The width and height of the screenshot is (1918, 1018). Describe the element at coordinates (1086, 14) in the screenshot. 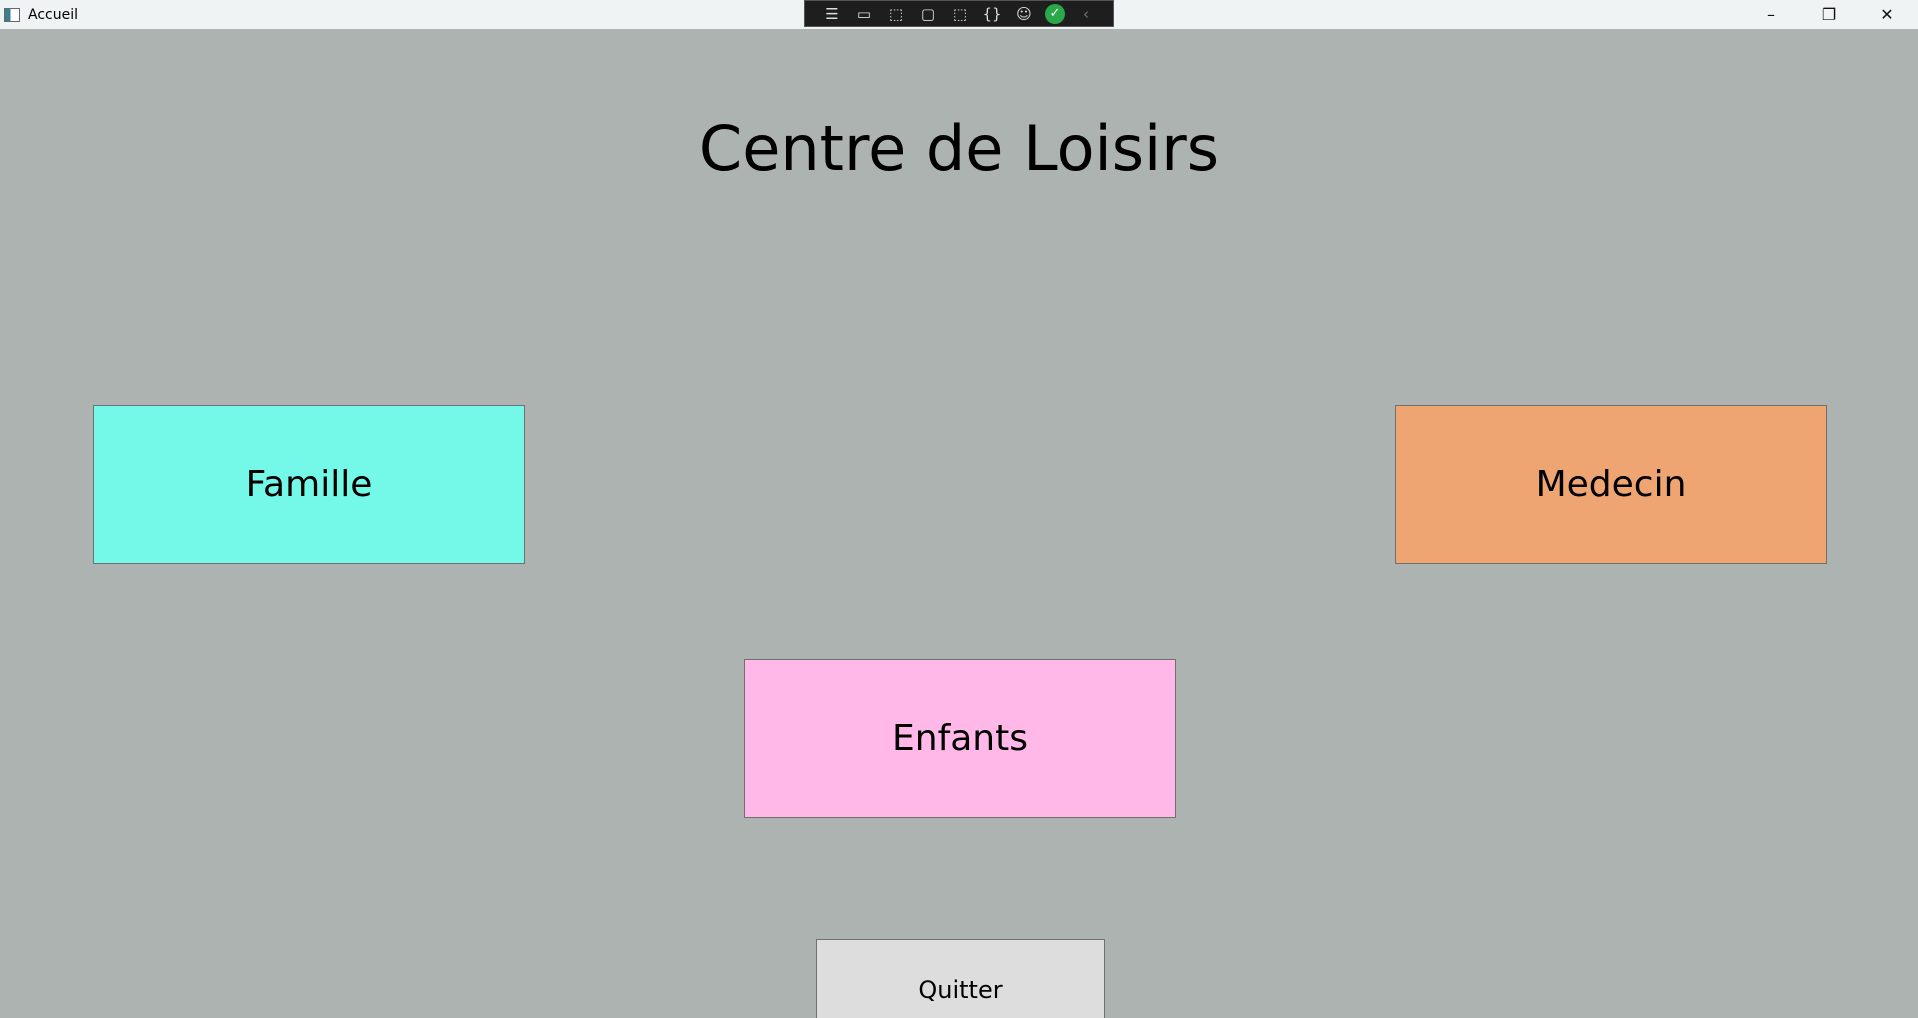

I see `collapse-icon: ‹` at that location.